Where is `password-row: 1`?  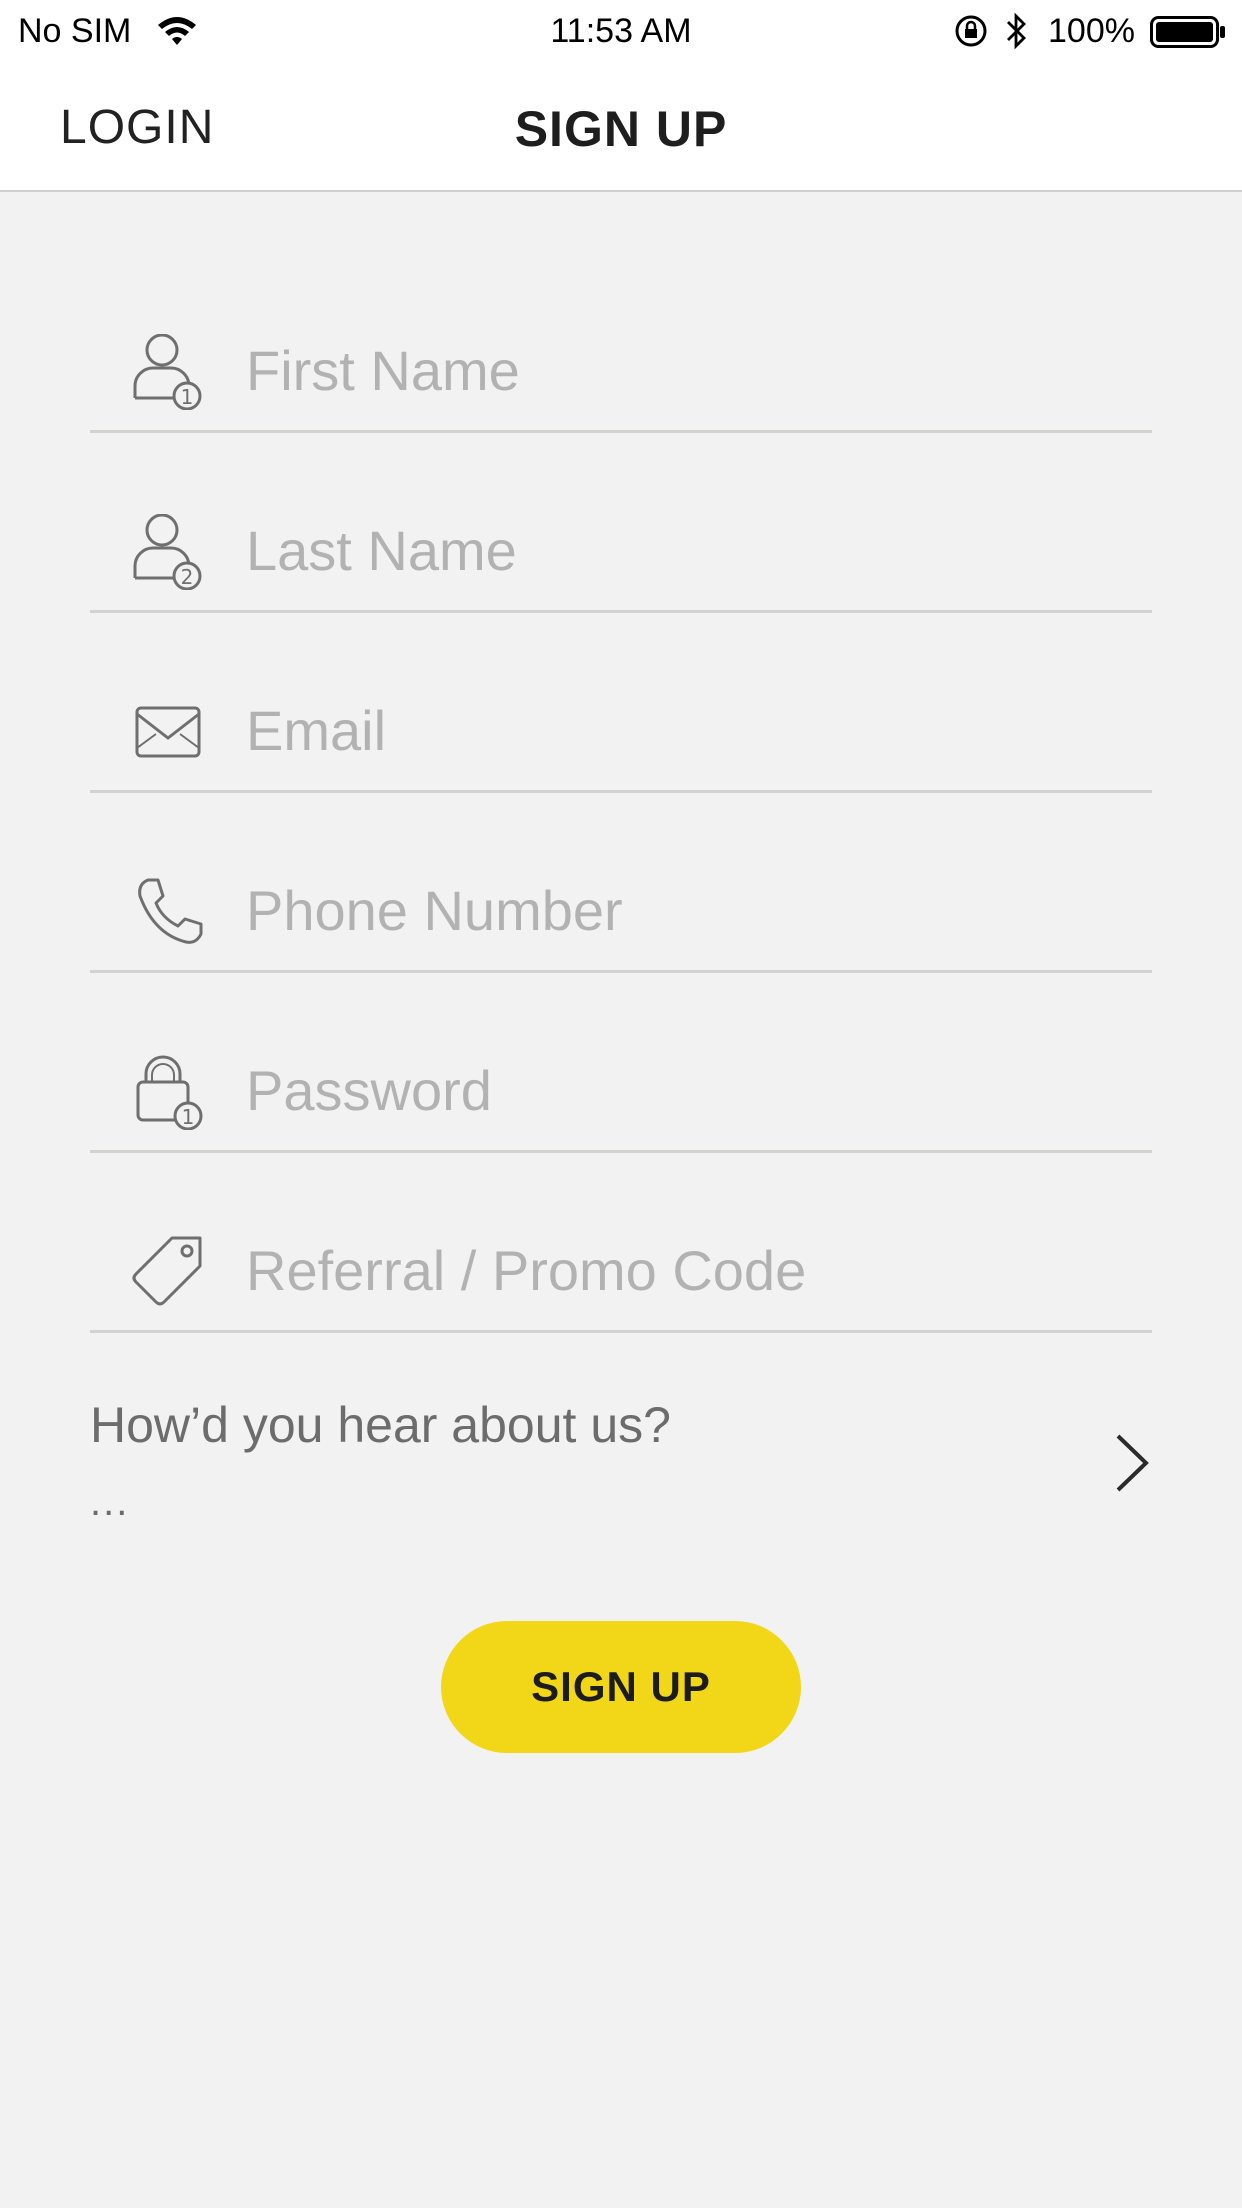
password-row: 1 is located at coordinates (621, 1091).